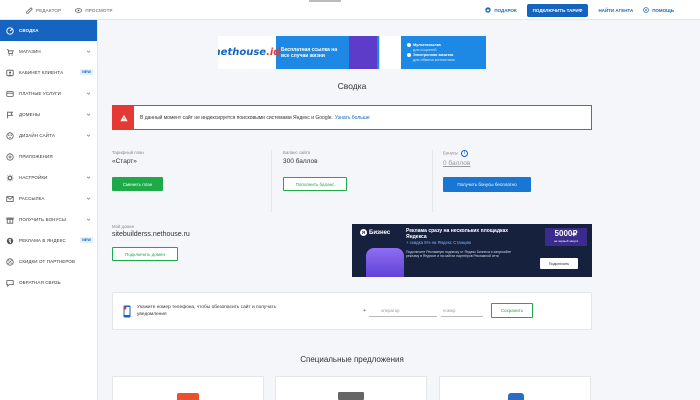 The height and width of the screenshot is (400, 700). Describe the element at coordinates (48, 198) in the screenshot. I see `sidebar-item: Рассылка` at that location.